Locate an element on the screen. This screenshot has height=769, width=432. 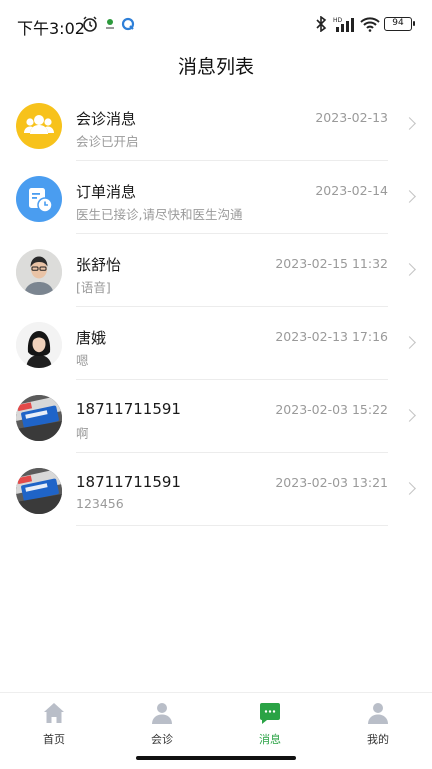
profile-icon is located at coordinates (378, 713).